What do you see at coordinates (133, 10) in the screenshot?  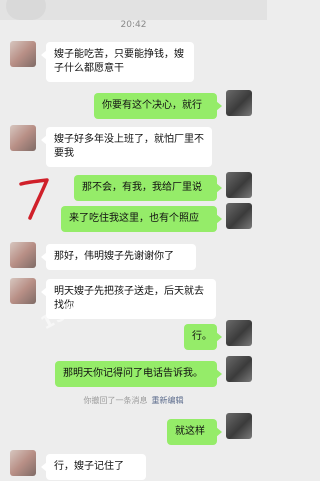 I see `top-bar` at bounding box center [133, 10].